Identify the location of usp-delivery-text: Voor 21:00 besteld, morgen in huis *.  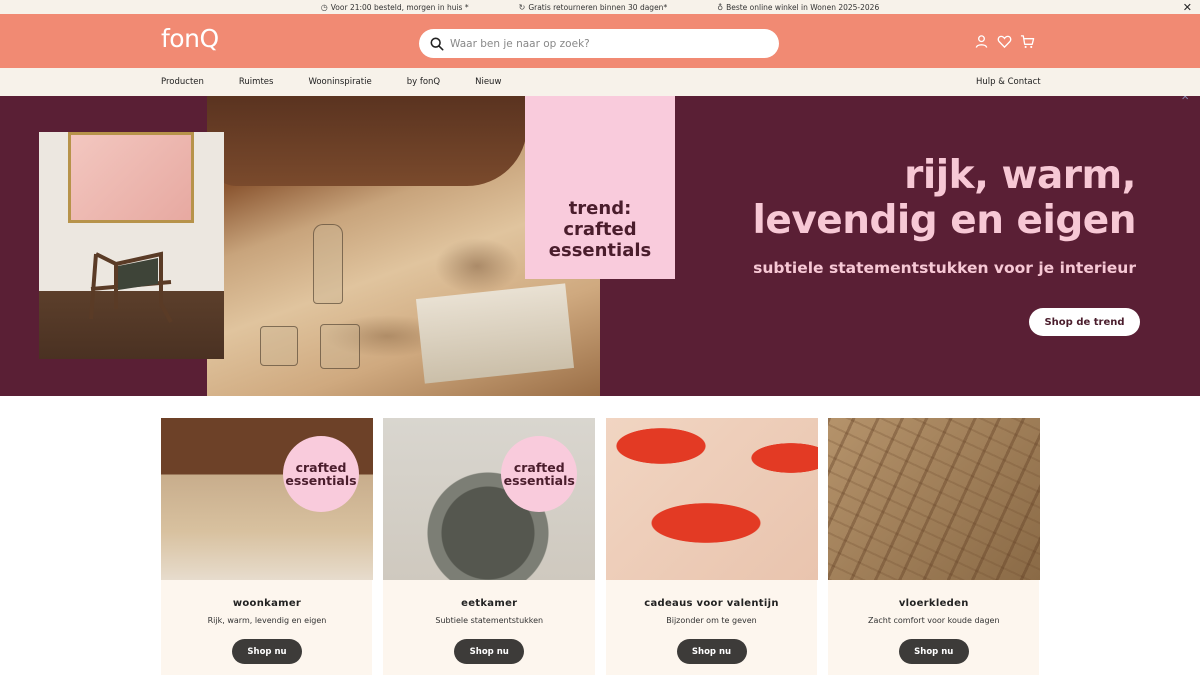
(399, 7).